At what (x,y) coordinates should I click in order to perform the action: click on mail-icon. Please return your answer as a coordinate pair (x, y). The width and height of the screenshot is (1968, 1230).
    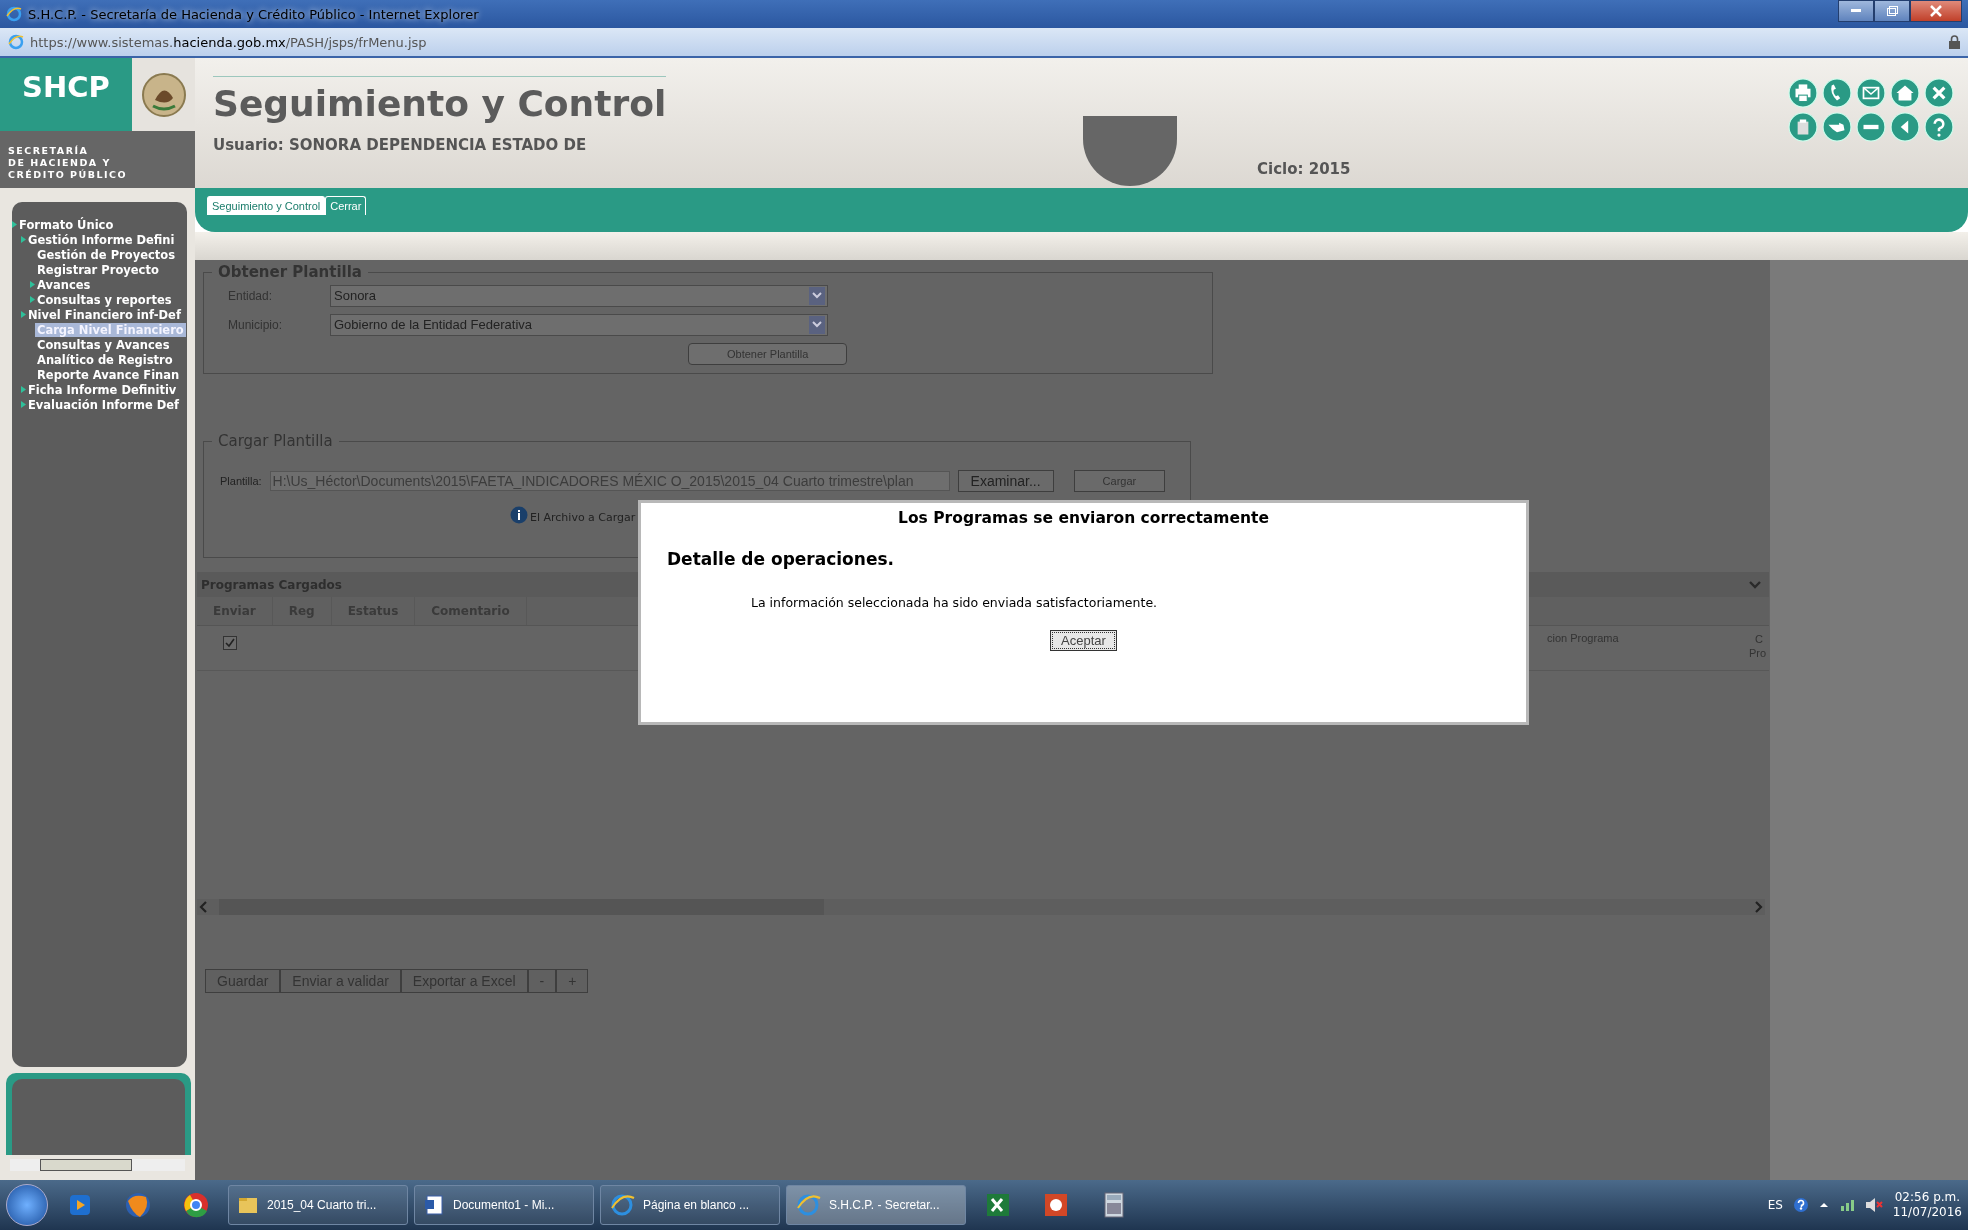
    Looking at the image, I should click on (1871, 93).